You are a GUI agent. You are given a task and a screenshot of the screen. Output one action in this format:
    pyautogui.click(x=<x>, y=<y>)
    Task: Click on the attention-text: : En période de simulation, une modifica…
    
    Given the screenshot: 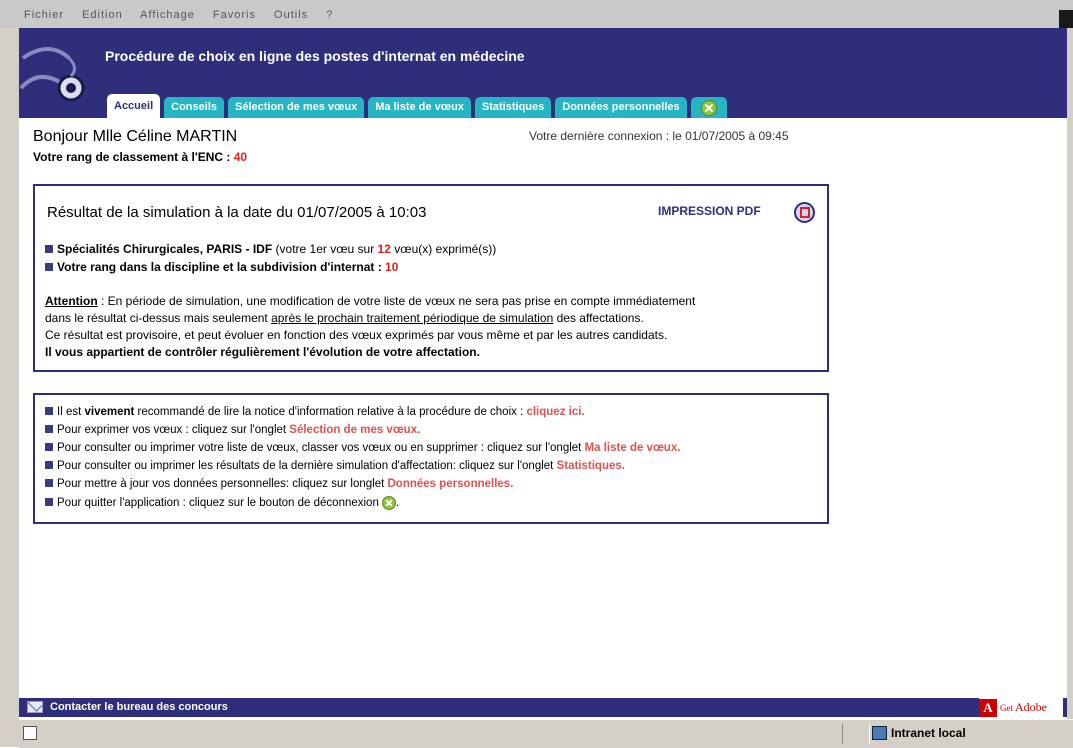 What is the action you would take?
    pyautogui.click(x=396, y=301)
    